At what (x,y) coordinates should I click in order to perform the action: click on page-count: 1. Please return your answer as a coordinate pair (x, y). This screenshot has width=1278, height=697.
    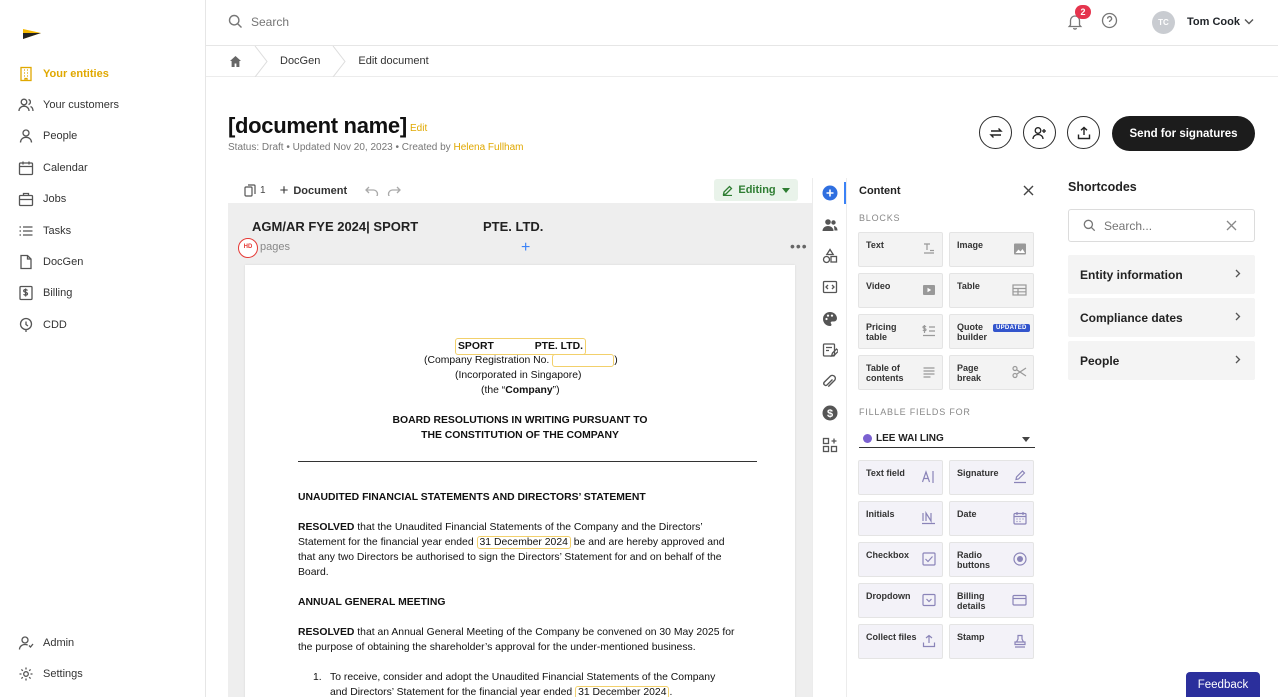
    Looking at the image, I should click on (255, 190).